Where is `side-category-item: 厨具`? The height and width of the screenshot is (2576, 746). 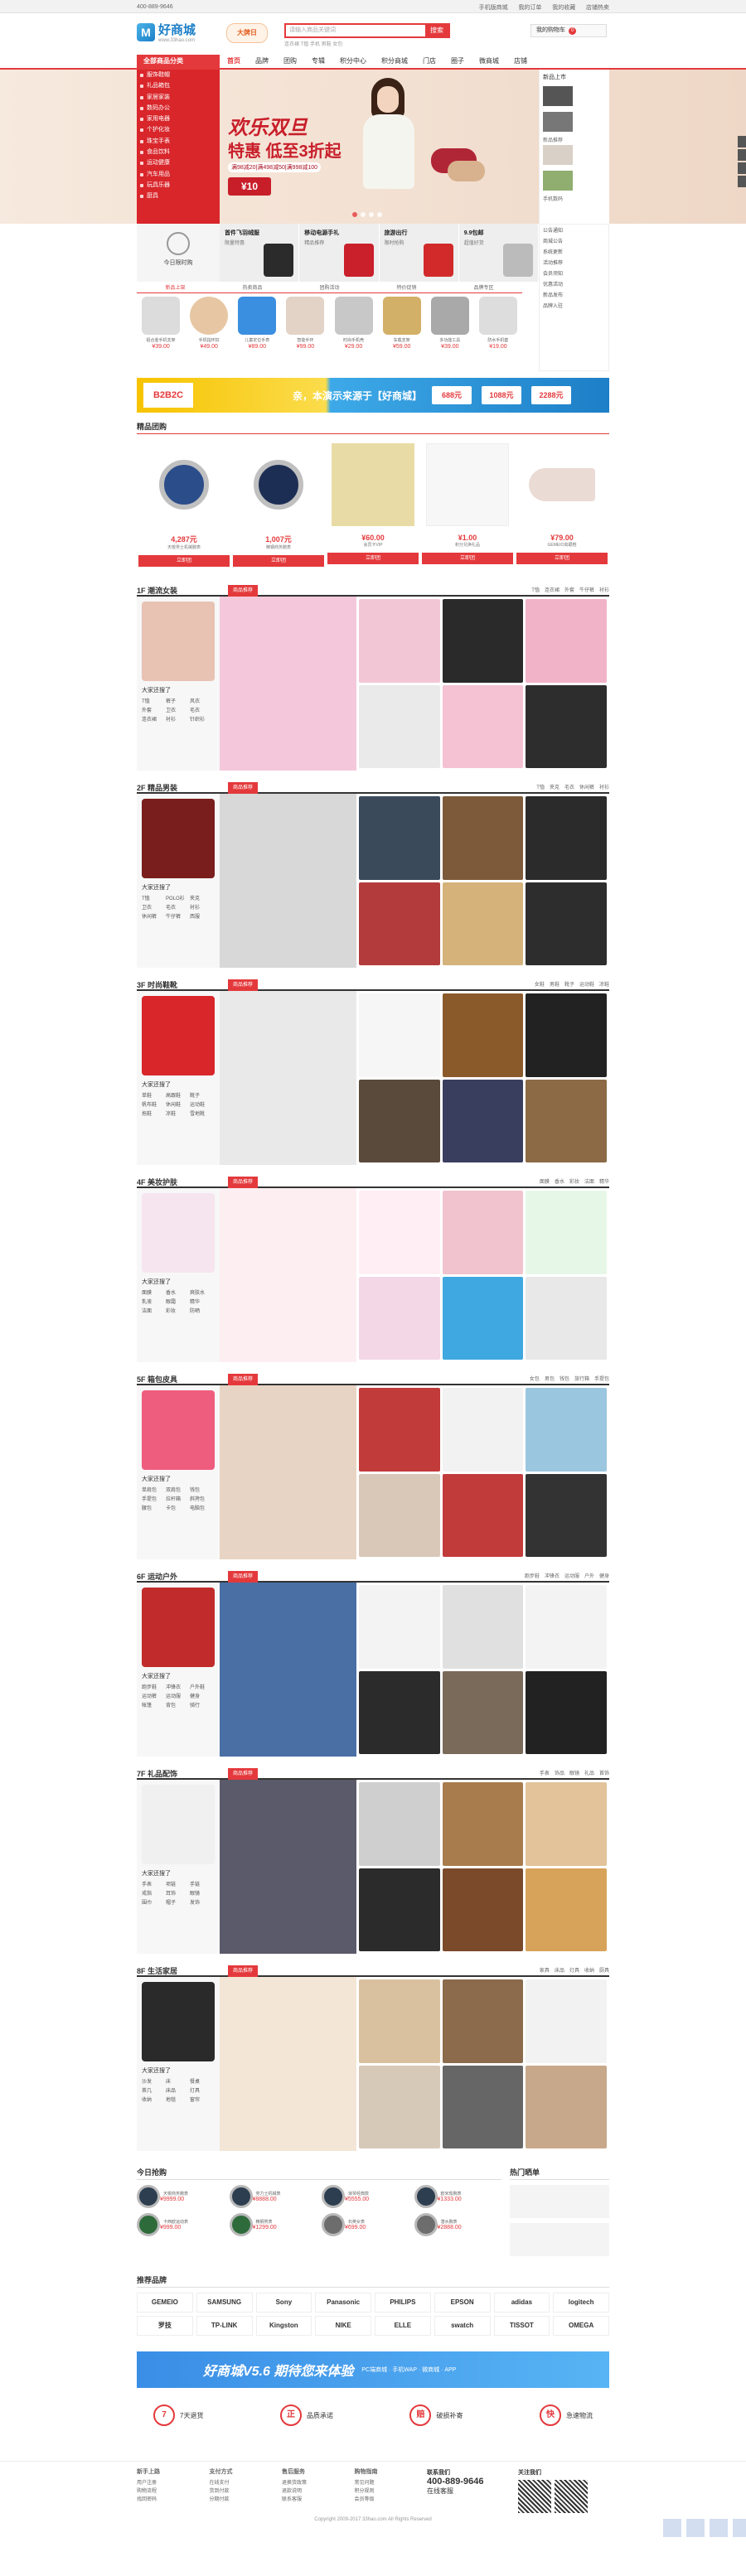 side-category-item: 厨具 is located at coordinates (178, 196).